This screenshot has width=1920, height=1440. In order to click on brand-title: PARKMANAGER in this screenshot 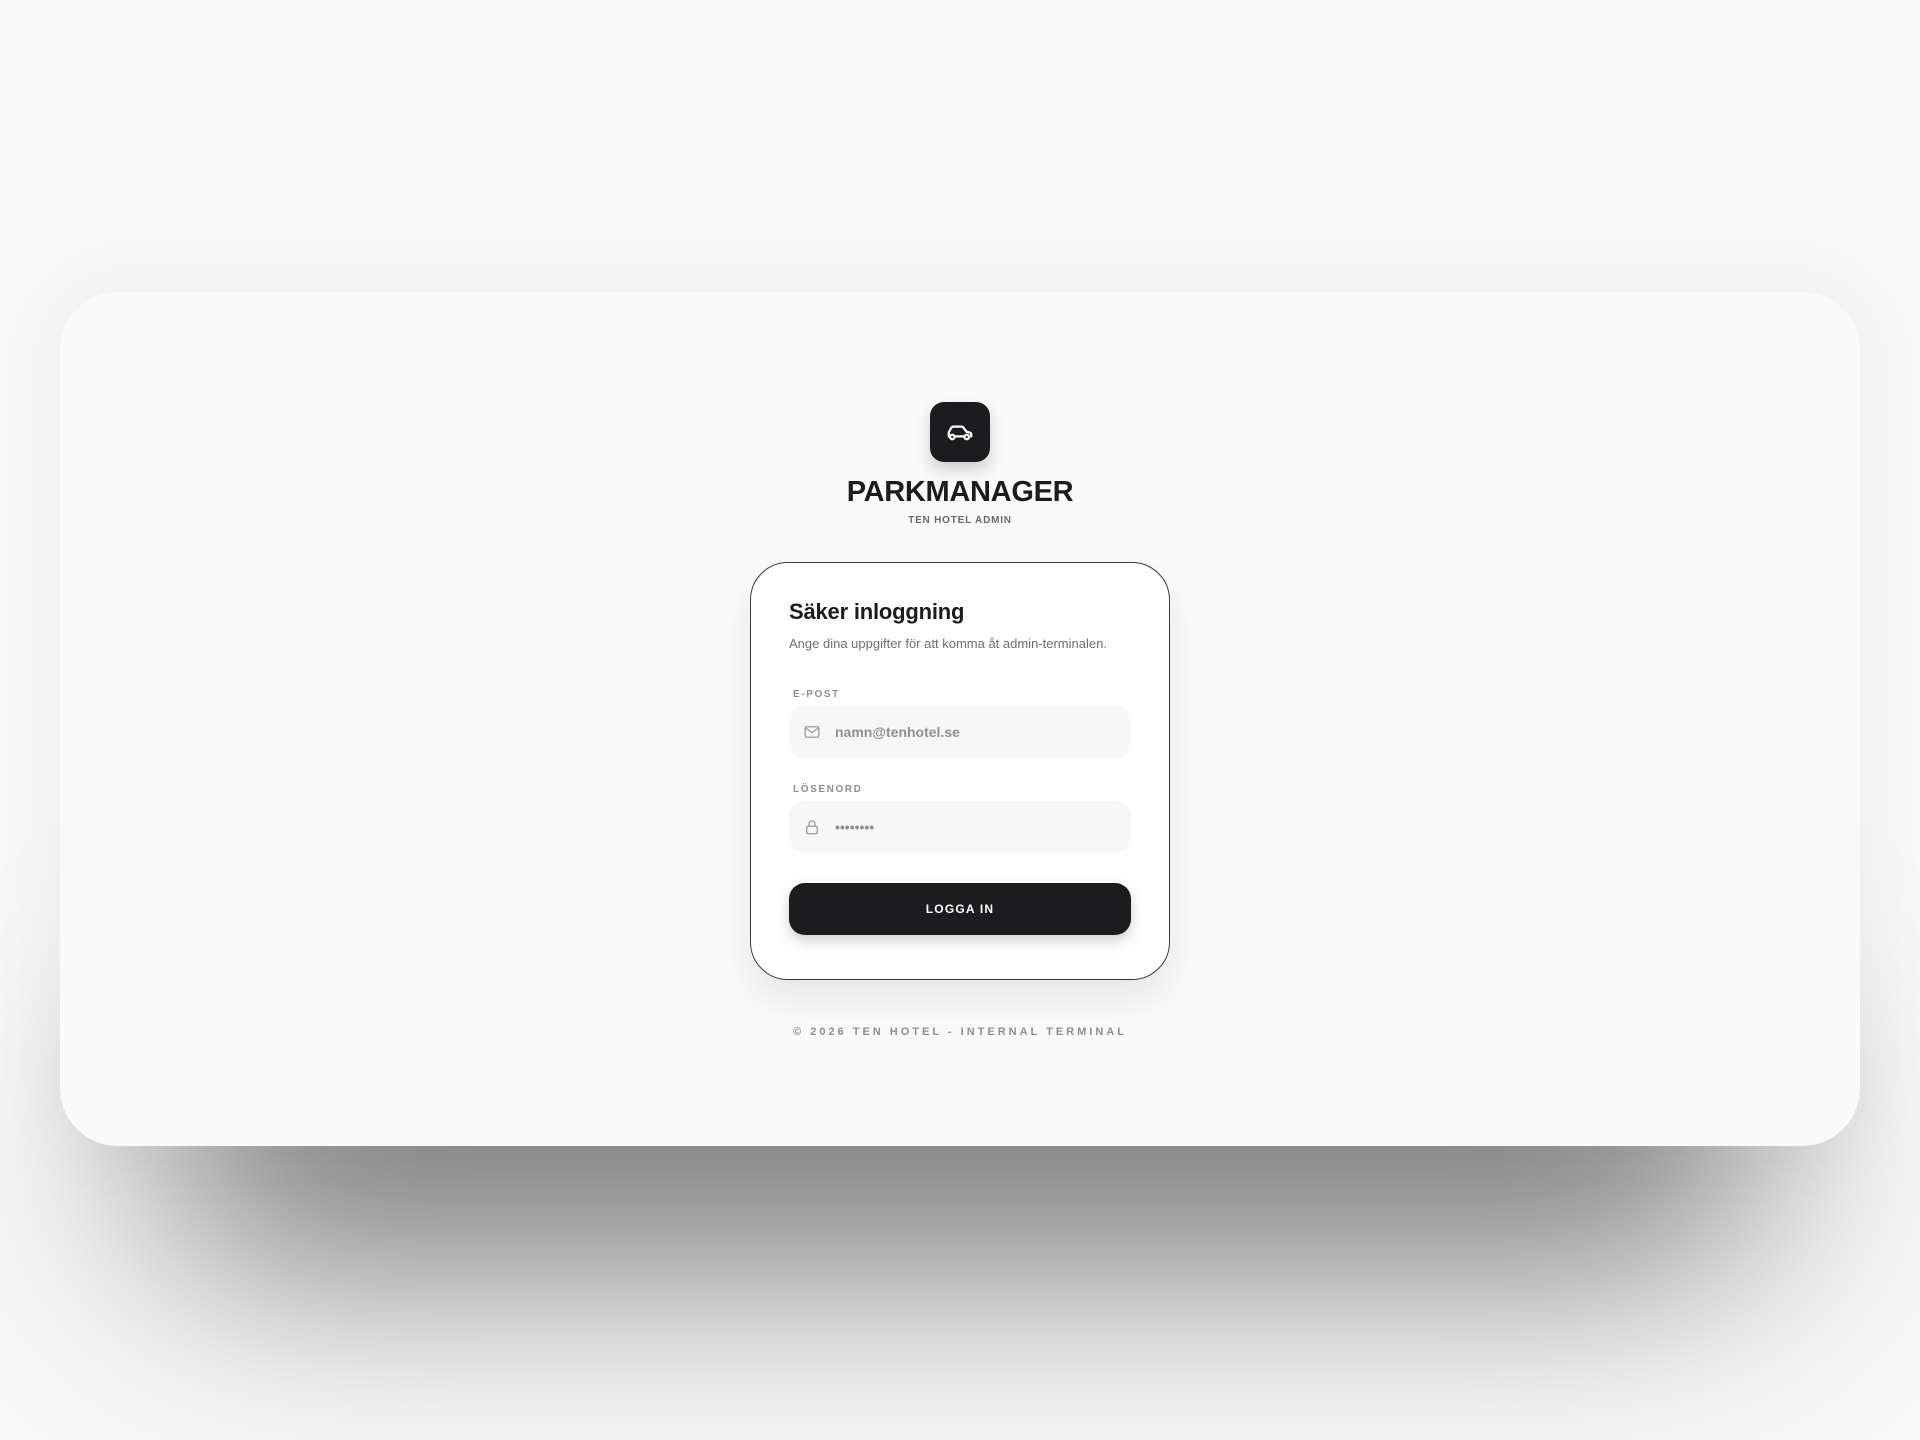, I will do `click(960, 492)`.